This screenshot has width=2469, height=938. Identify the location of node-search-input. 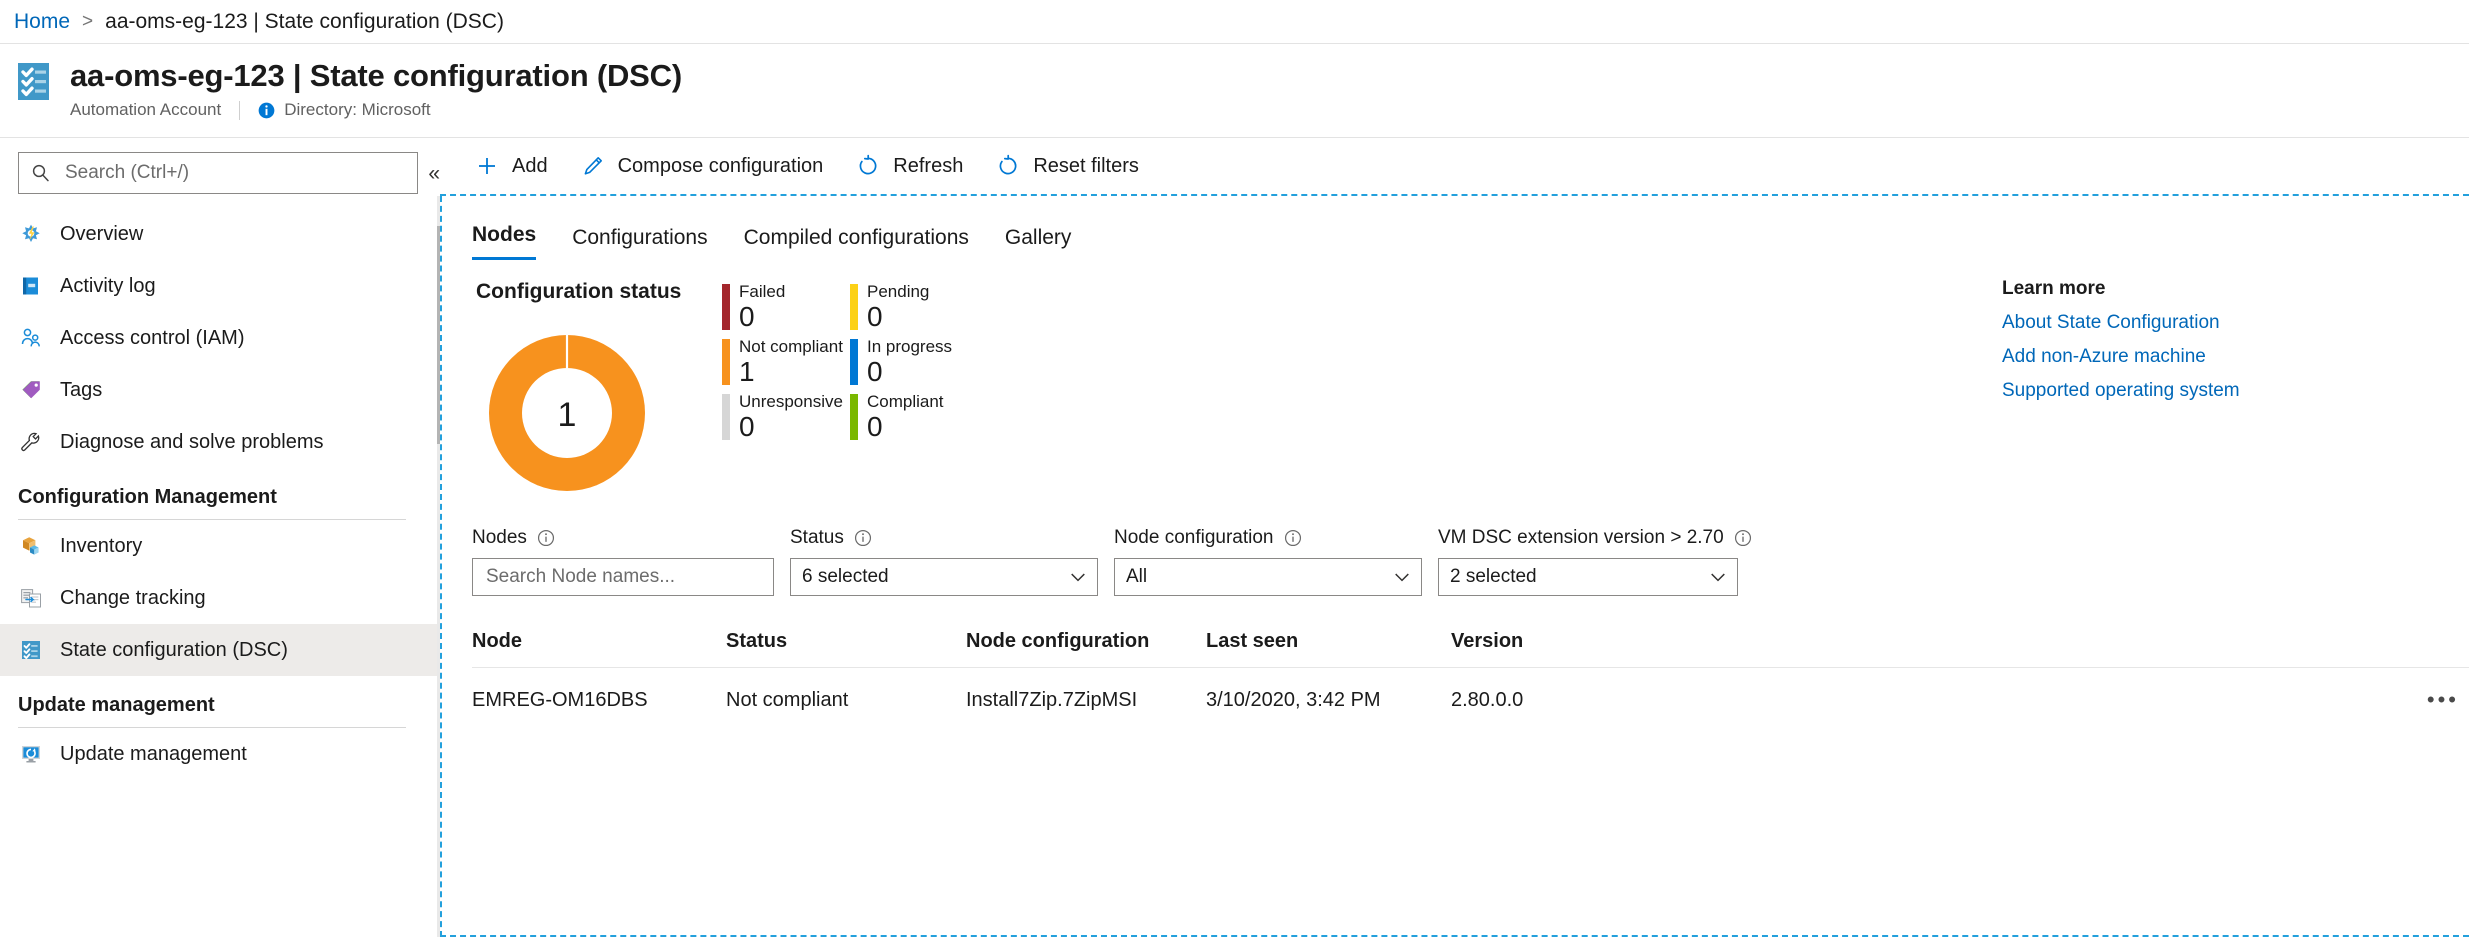
(623, 577).